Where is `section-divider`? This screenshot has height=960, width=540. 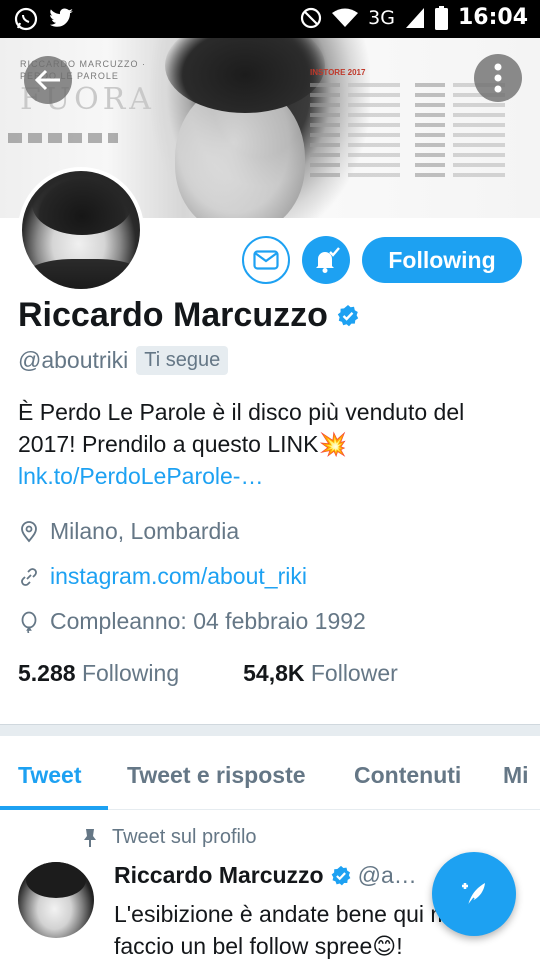 section-divider is located at coordinates (270, 730).